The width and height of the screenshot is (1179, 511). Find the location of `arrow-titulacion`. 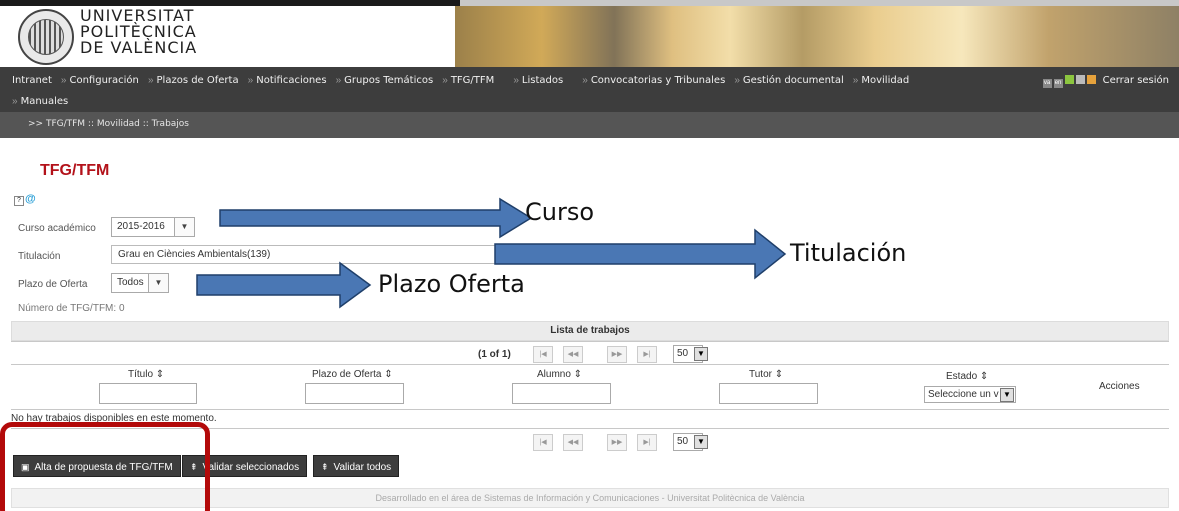

arrow-titulacion is located at coordinates (640, 254).